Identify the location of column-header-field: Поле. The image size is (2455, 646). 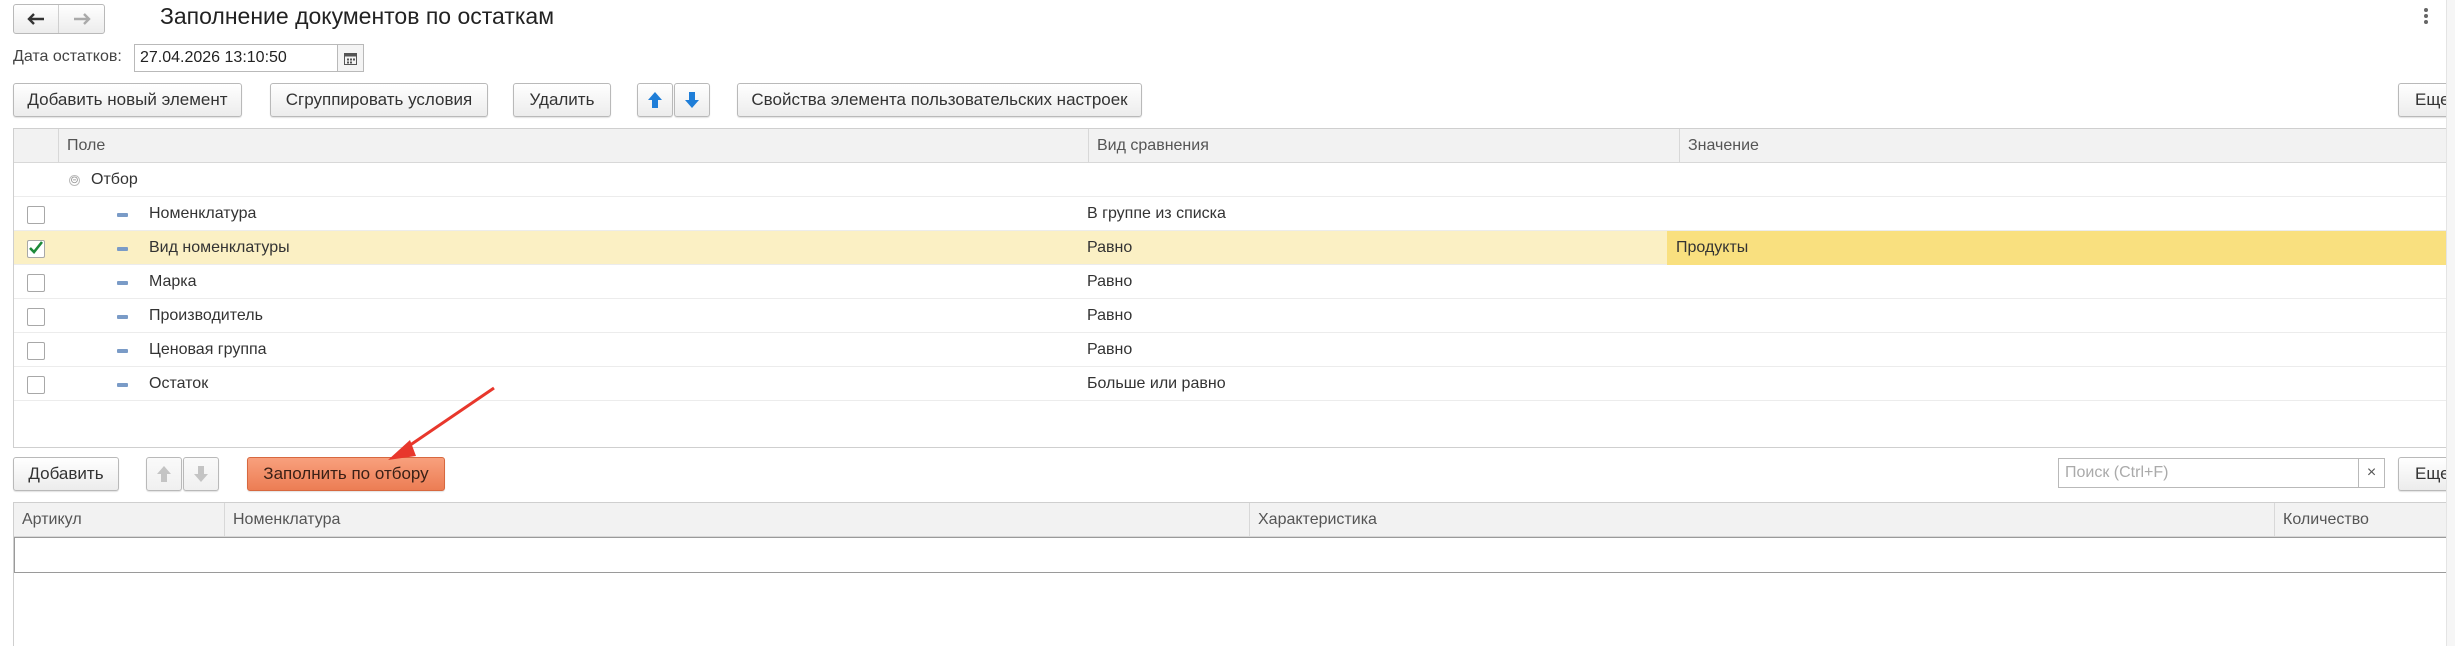
(573, 146).